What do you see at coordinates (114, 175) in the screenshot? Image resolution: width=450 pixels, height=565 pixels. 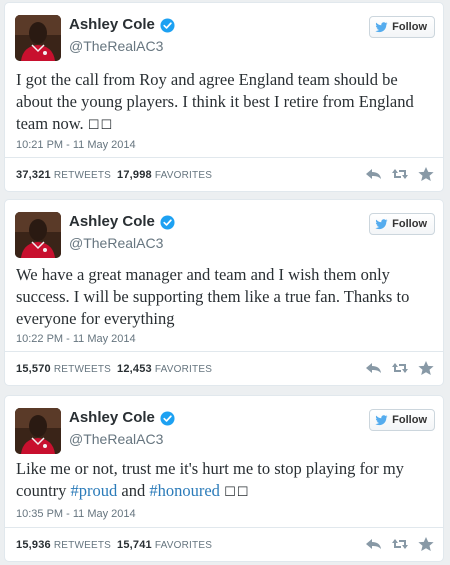 I see `tweet-stats: 37,321 RETWEETS 17,998 FAVORITES` at bounding box center [114, 175].